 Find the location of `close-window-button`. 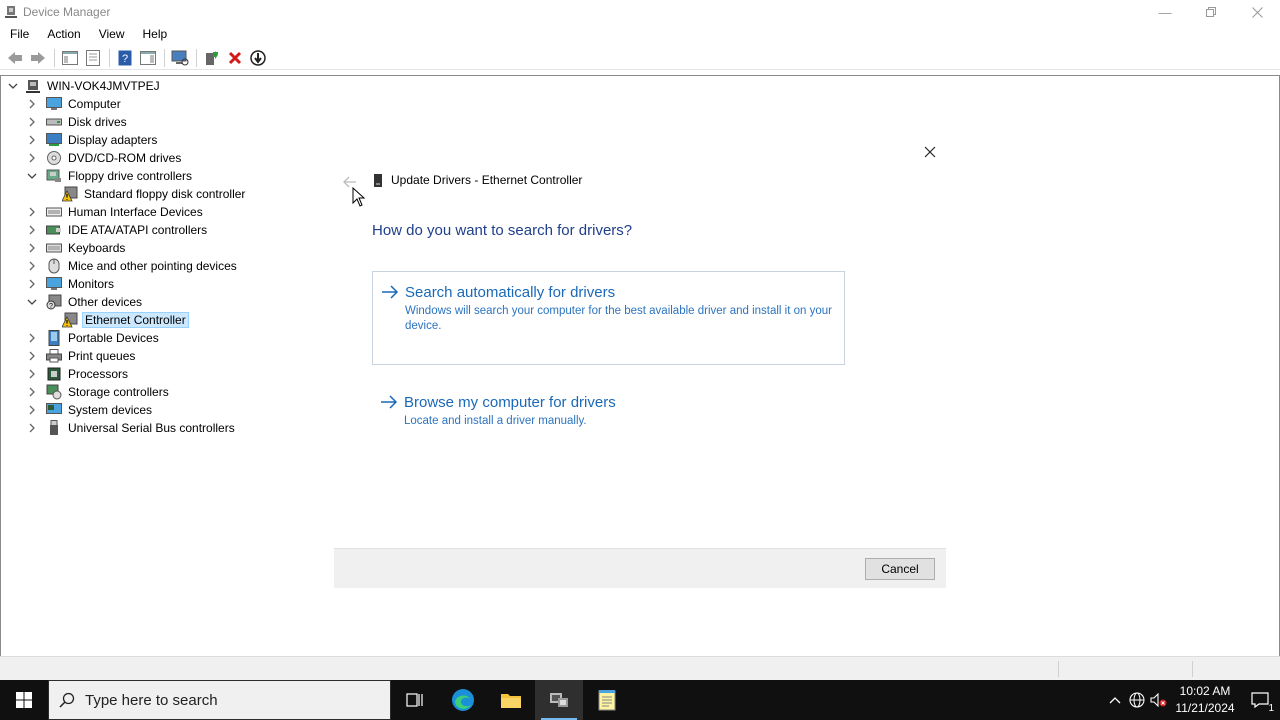

close-window-button is located at coordinates (1257, 12).